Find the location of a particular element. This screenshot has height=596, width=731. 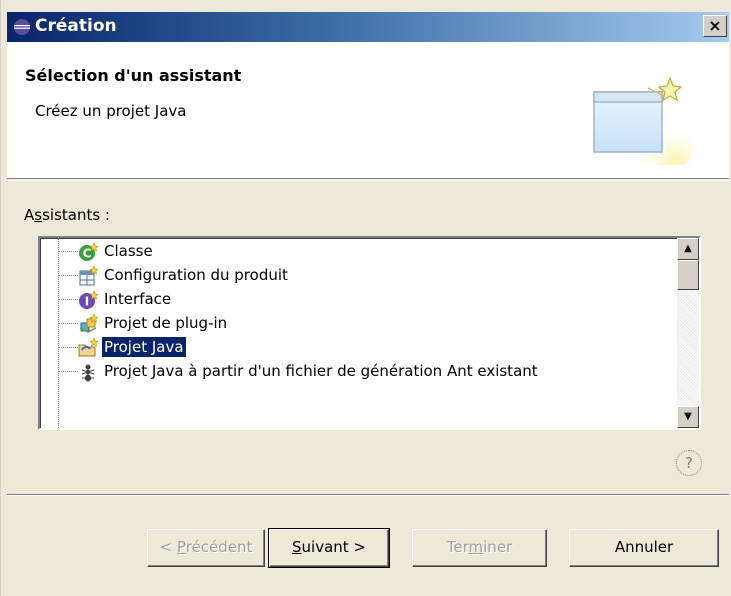

wizards-label: Assistants : is located at coordinates (67, 215).